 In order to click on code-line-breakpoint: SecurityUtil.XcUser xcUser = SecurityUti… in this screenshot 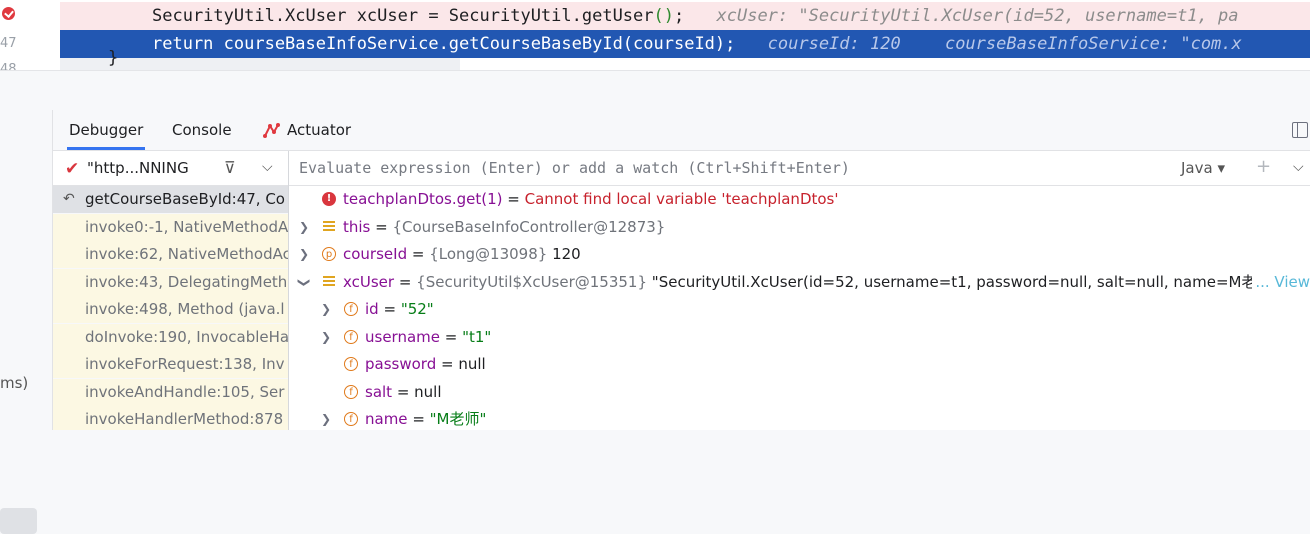, I will do `click(685, 16)`.